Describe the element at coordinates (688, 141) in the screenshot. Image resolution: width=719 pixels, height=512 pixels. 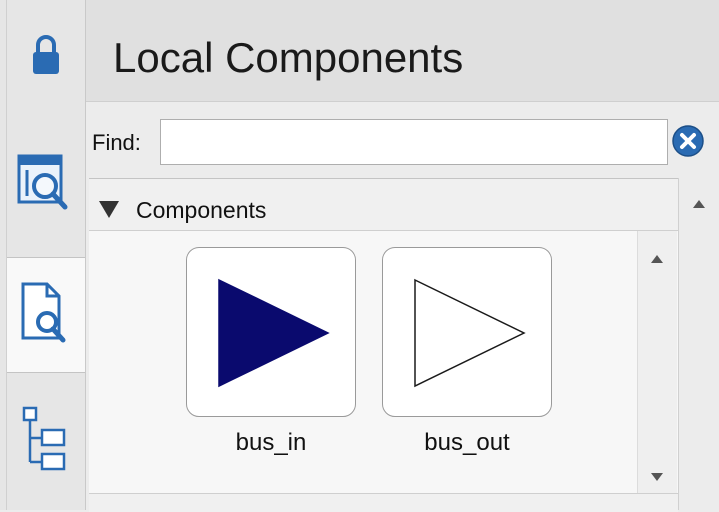
I see `clear-search-icon` at that location.